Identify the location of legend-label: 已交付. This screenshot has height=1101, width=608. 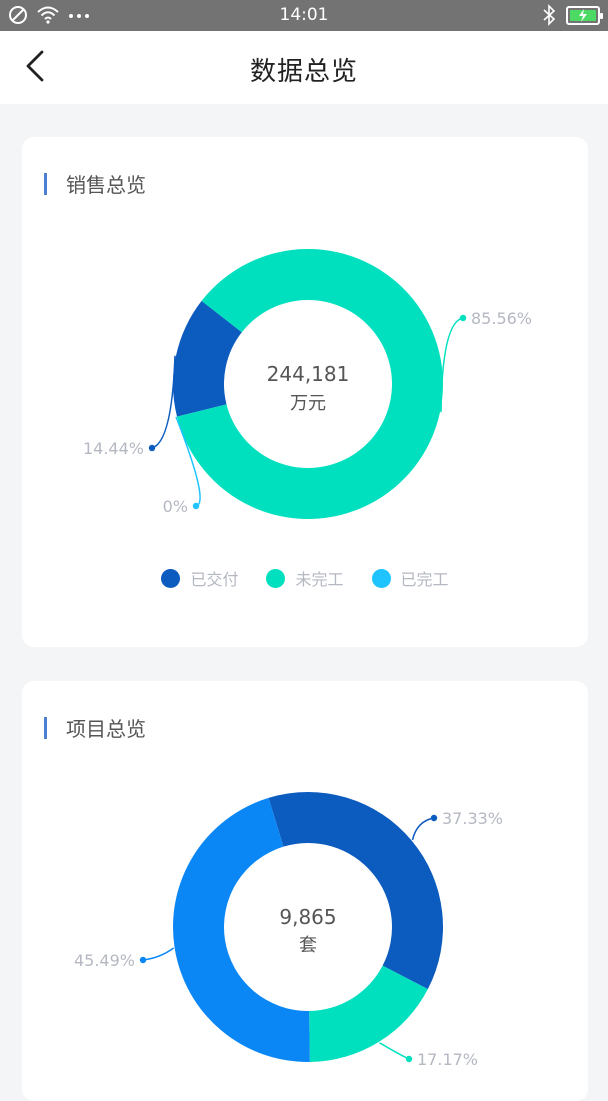
(214, 579).